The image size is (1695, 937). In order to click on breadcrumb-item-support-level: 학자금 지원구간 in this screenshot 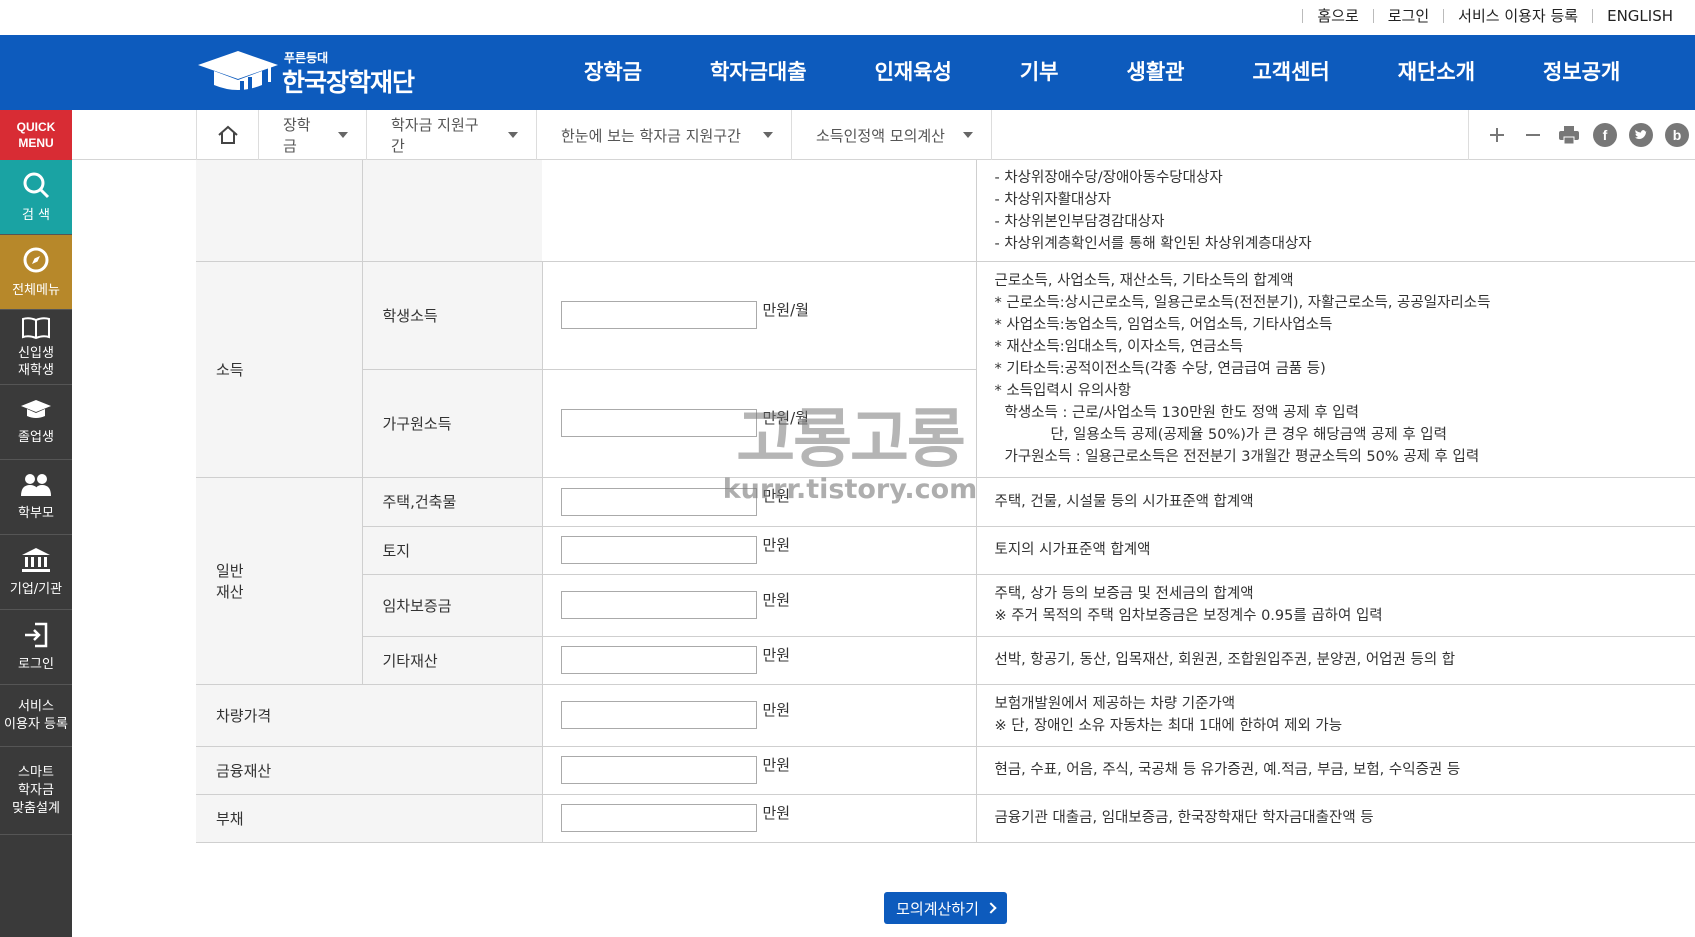, I will do `click(452, 135)`.